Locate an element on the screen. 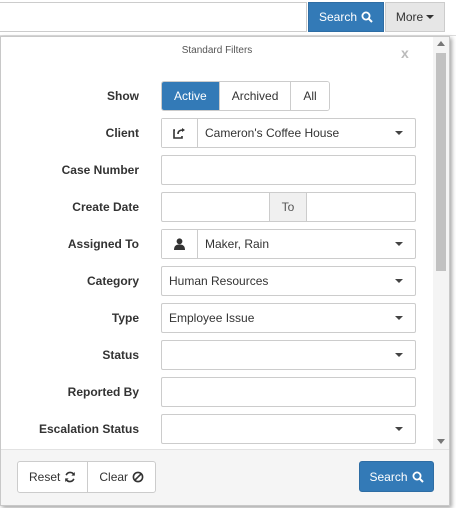 The height and width of the screenshot is (508, 456). external-link-icon is located at coordinates (179, 133).